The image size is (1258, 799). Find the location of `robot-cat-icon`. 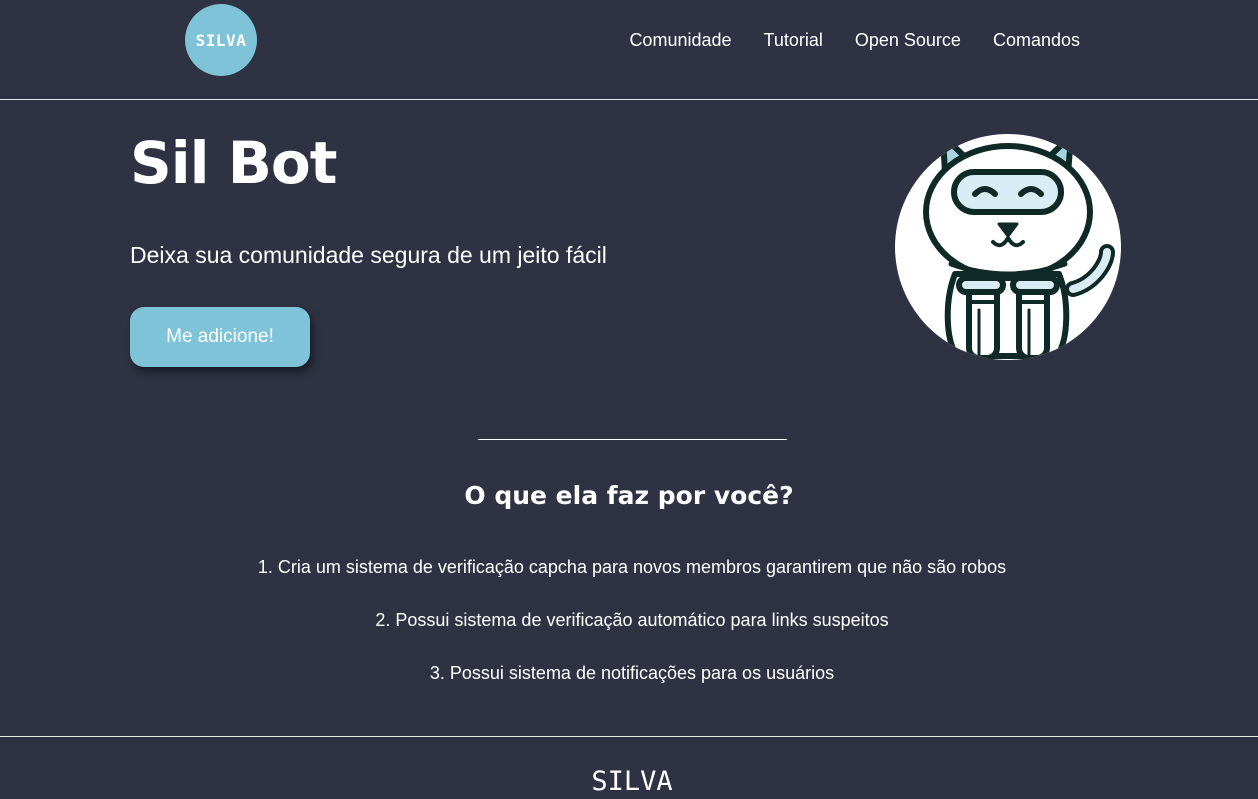

robot-cat-icon is located at coordinates (1008, 247).